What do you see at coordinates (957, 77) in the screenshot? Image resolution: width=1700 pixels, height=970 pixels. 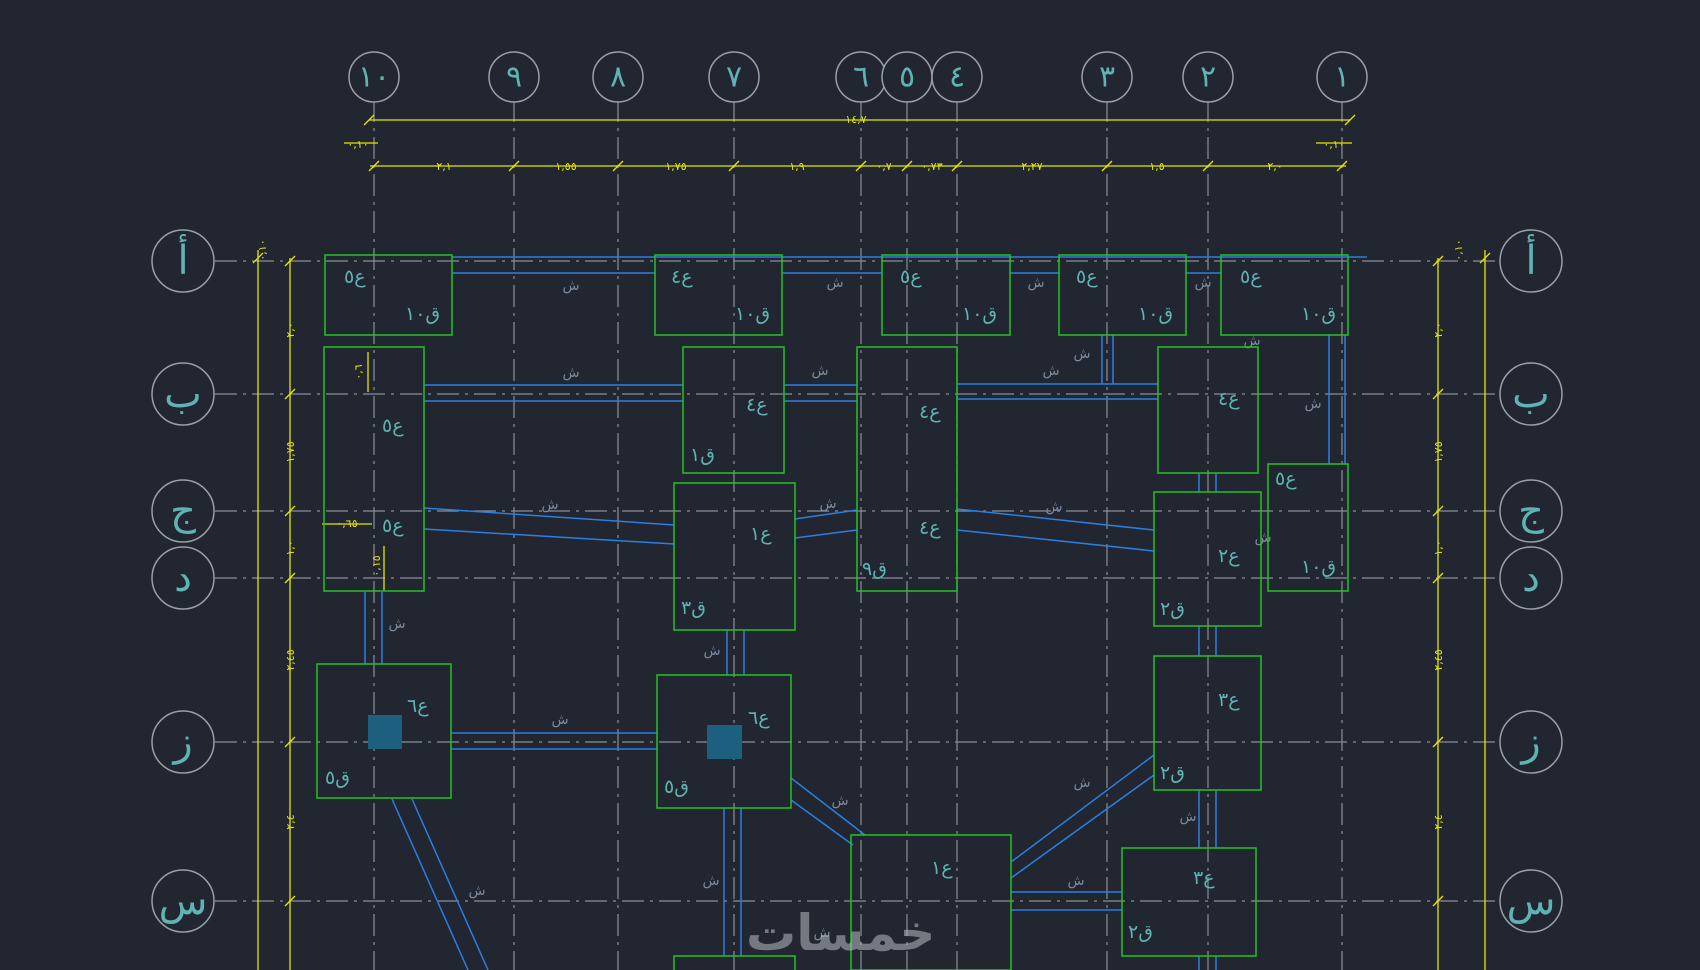 I see `axis-bubble-4: ٤` at bounding box center [957, 77].